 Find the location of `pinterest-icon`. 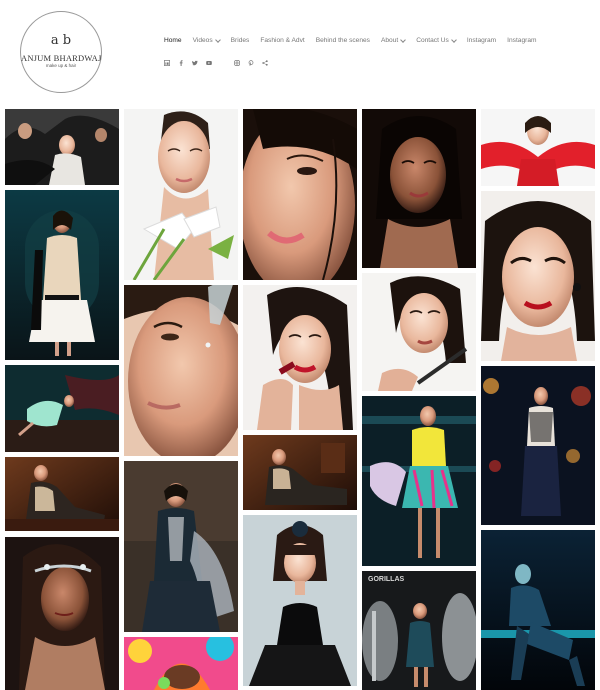

pinterest-icon is located at coordinates (251, 63).